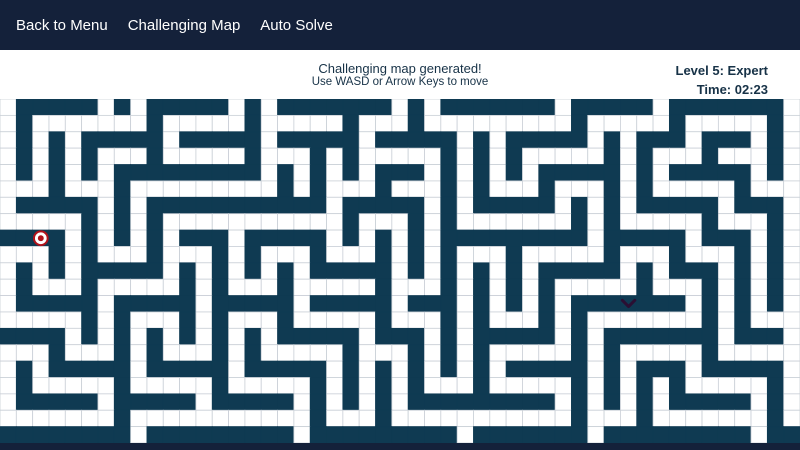 This screenshot has height=450, width=800. I want to click on auto-solve-button: Auto Solve, so click(296, 25).